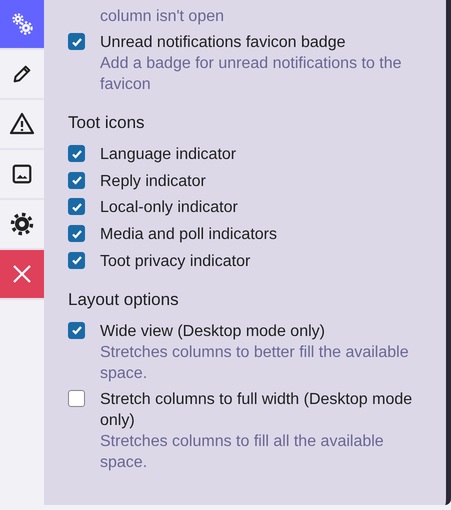 The height and width of the screenshot is (510, 451). Describe the element at coordinates (255, 363) in the screenshot. I see `option-description: Stretches columns to better fill the available space.` at that location.